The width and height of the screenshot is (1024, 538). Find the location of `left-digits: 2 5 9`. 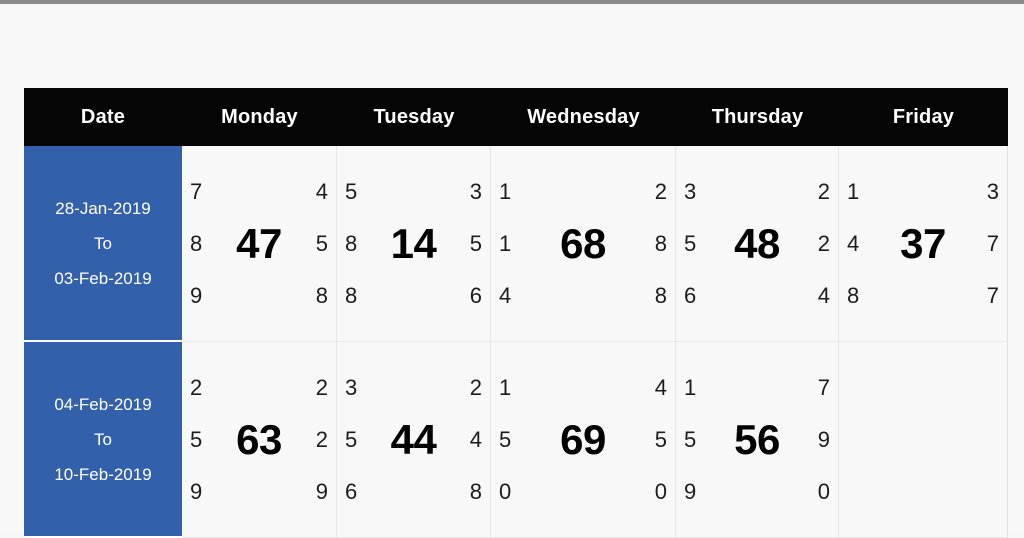

left-digits: 2 5 9 is located at coordinates (196, 440).